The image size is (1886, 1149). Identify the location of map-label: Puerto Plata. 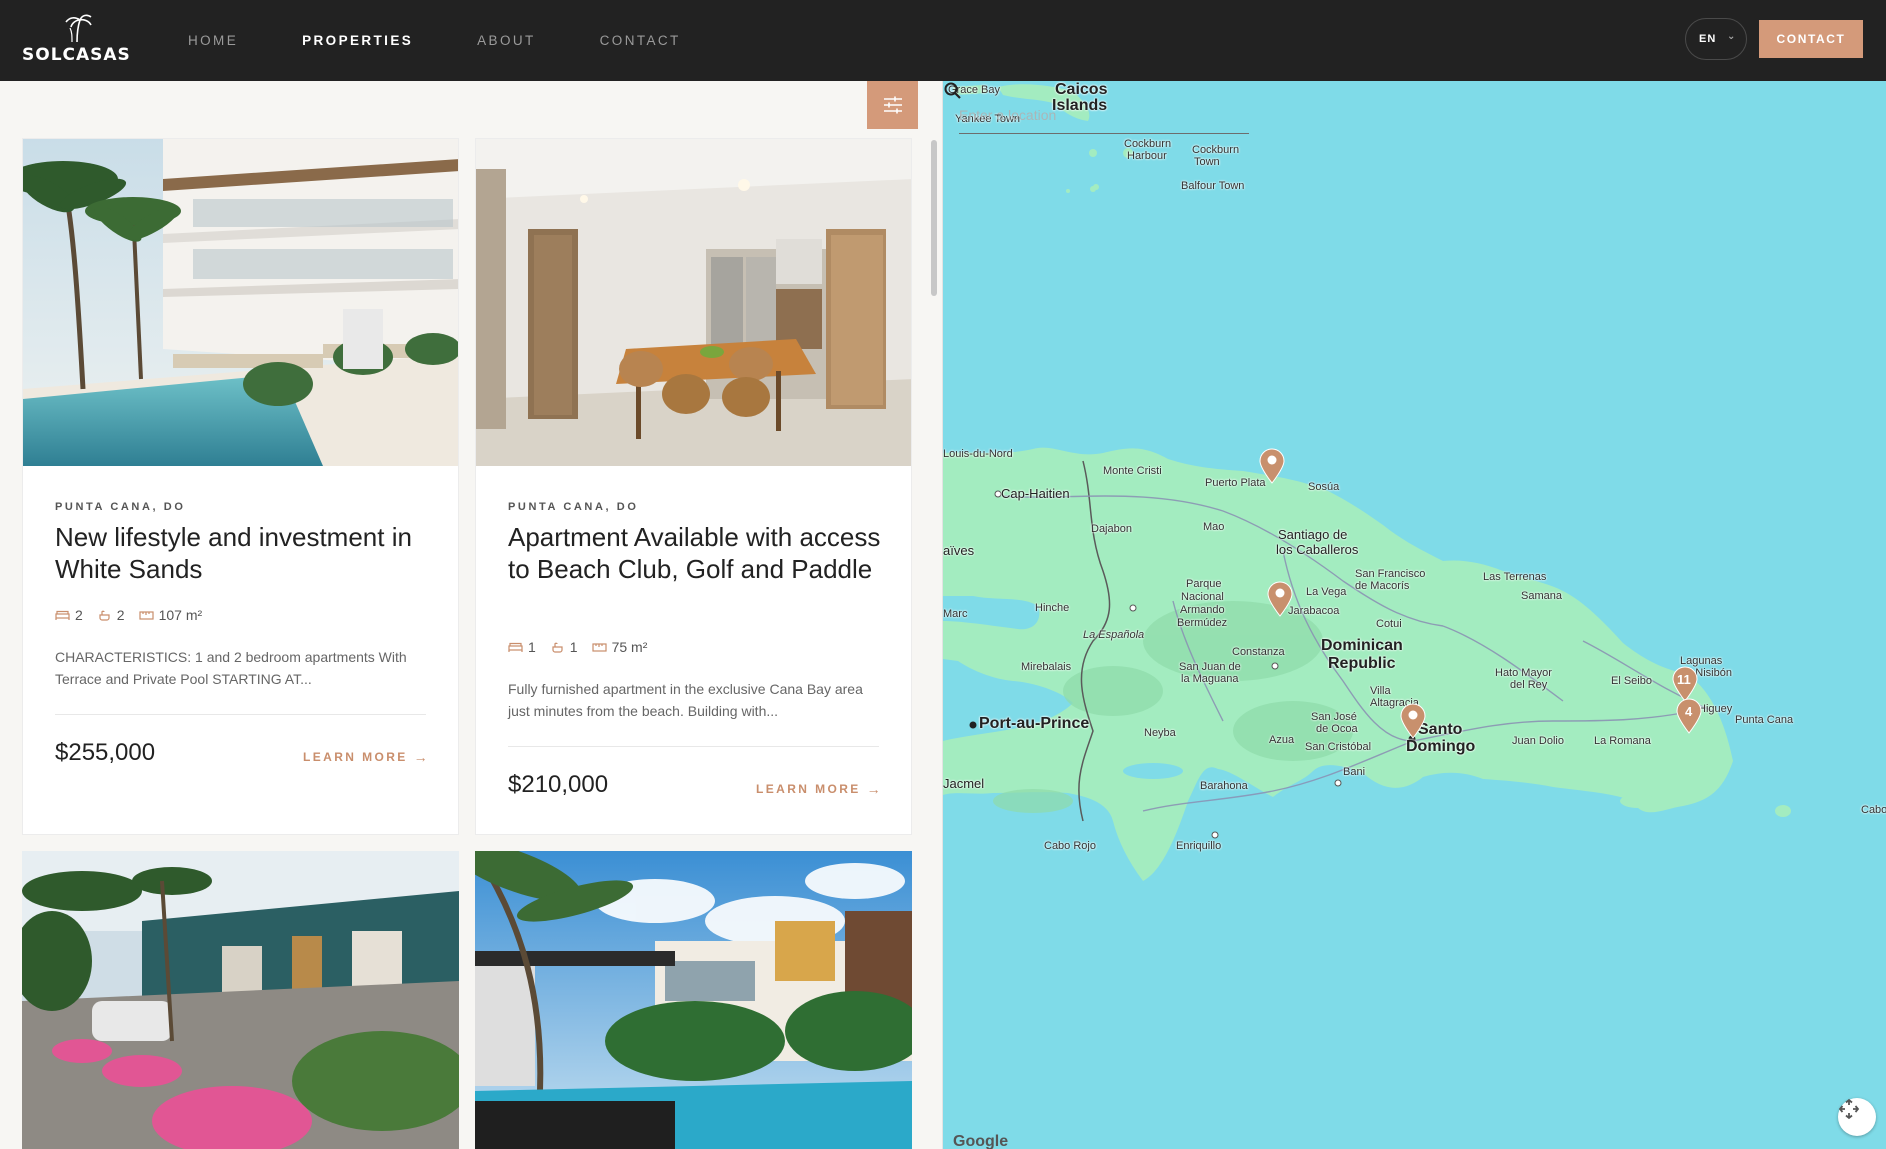
(1235, 483).